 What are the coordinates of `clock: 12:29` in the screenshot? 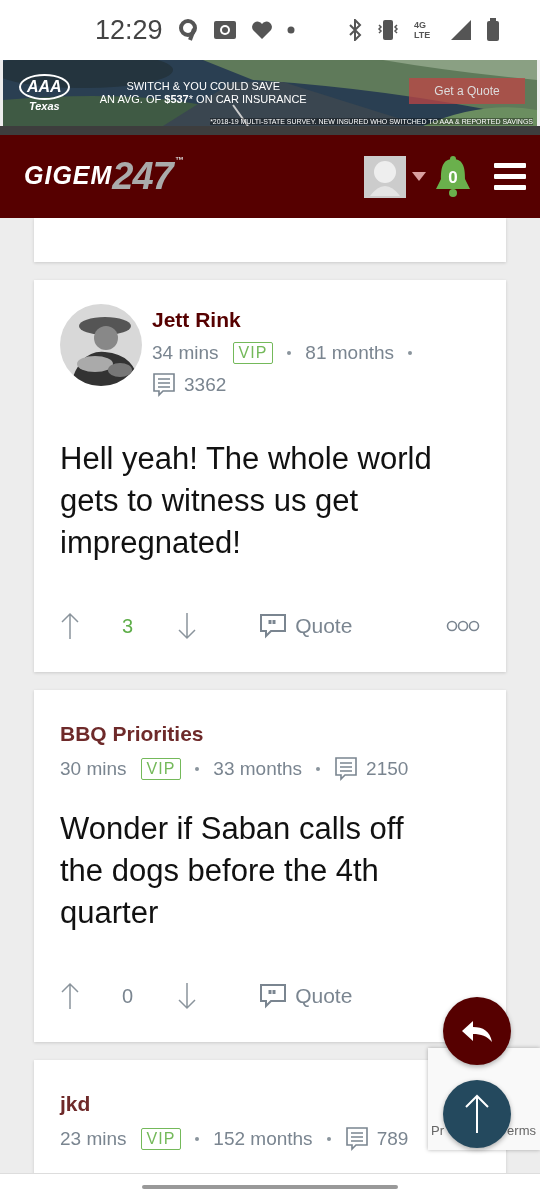 It's located at (129, 30).